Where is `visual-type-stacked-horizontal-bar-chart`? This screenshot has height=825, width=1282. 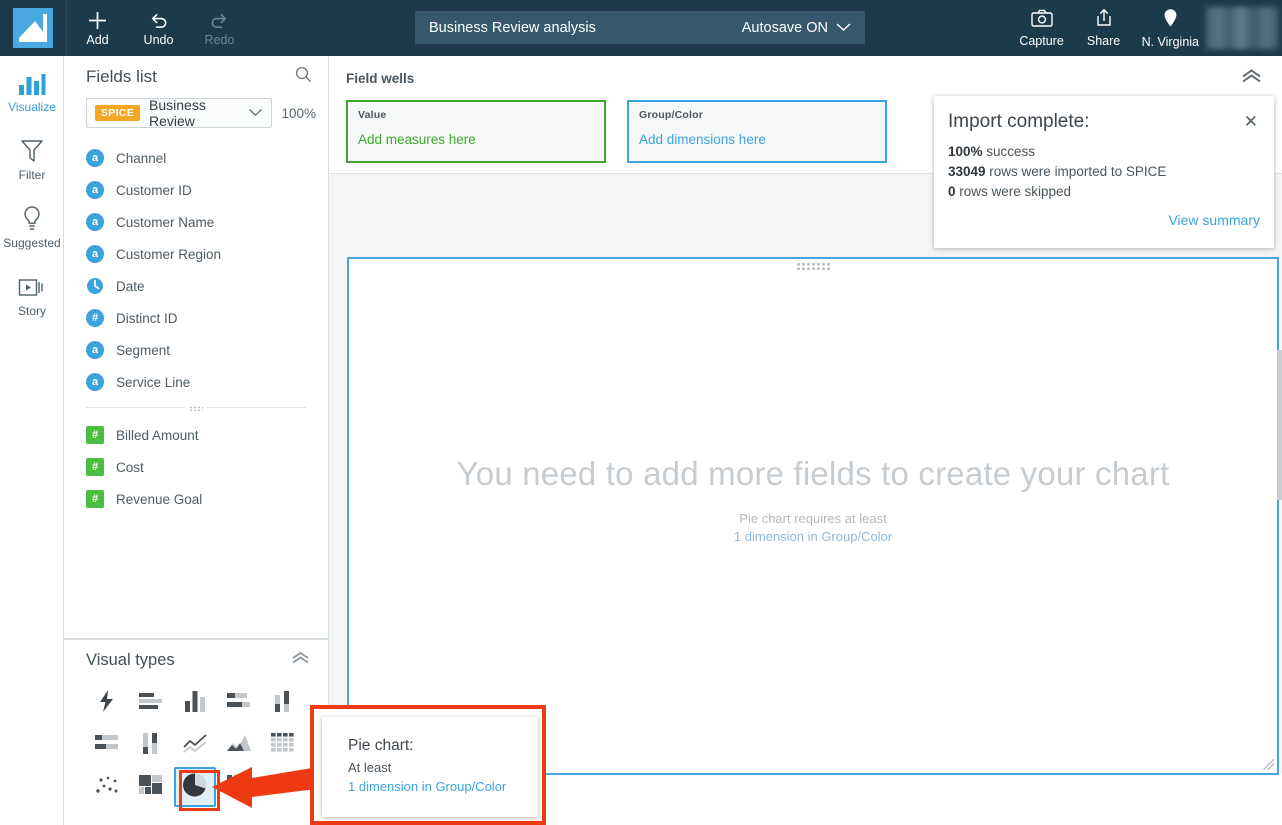 visual-type-stacked-horizontal-bar-chart is located at coordinates (239, 703).